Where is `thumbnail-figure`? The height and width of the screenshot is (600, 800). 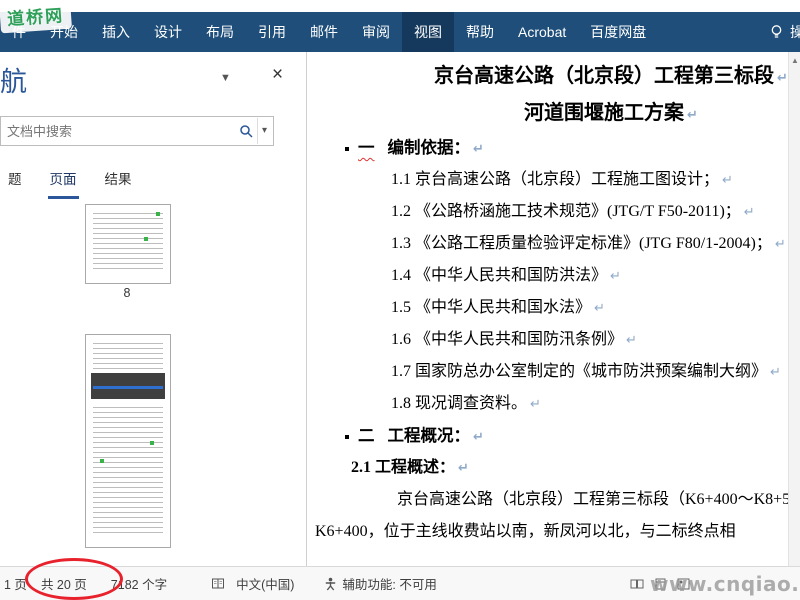 thumbnail-figure is located at coordinates (128, 386).